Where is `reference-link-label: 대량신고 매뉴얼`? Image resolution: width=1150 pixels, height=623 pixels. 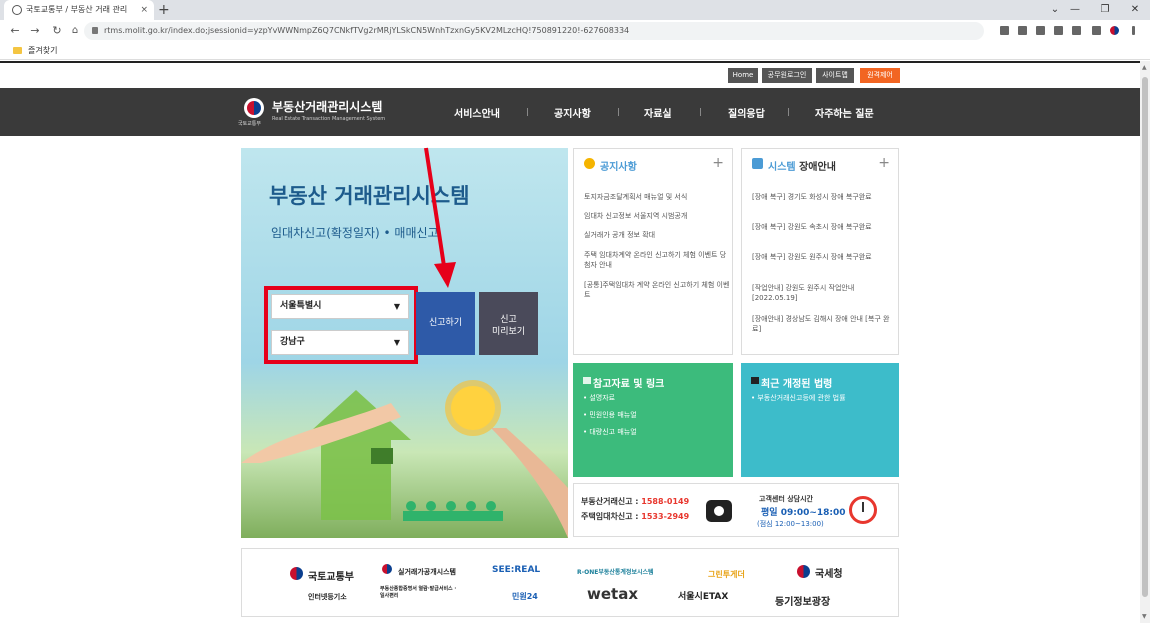 reference-link-label: 대량신고 매뉴얼 is located at coordinates (613, 432).